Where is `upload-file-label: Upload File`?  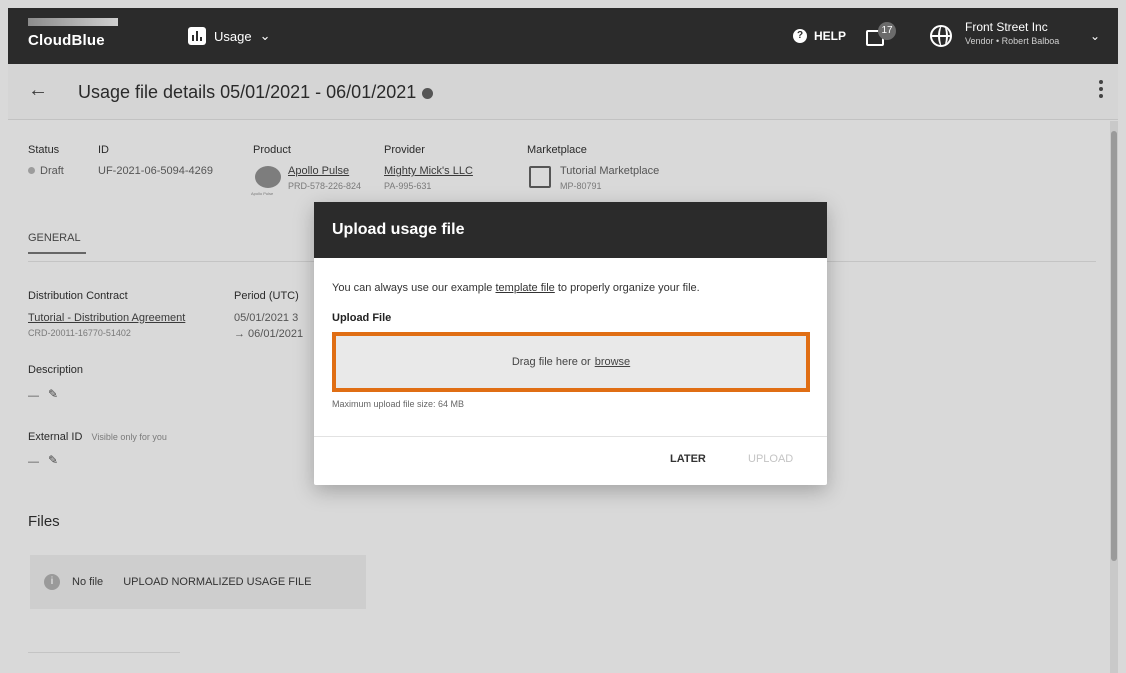 upload-file-label: Upload File is located at coordinates (362, 318).